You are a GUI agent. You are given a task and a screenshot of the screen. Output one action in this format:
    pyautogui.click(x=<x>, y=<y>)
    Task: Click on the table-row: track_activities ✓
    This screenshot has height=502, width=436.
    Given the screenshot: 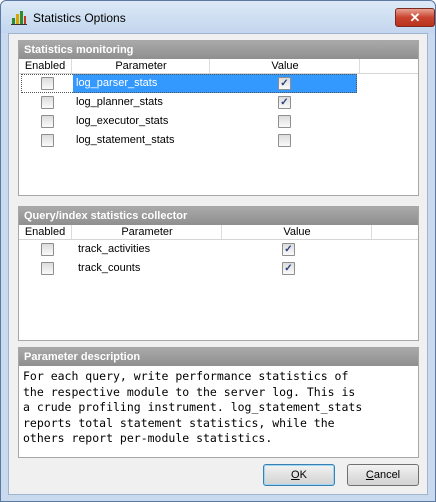 What is the action you would take?
    pyautogui.click(x=218, y=249)
    